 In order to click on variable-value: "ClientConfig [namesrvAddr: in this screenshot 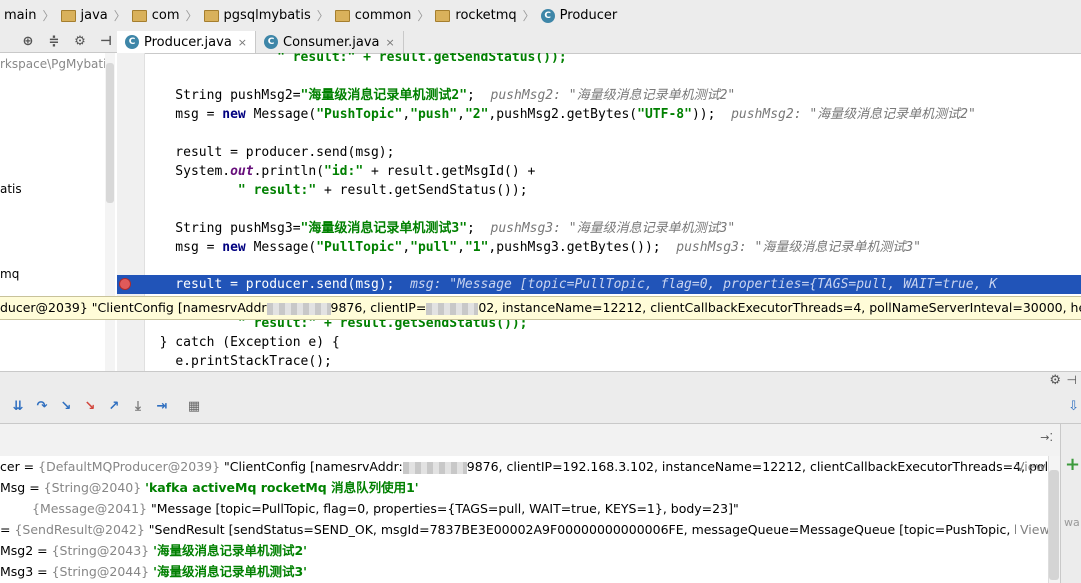, I will do `click(313, 466)`.